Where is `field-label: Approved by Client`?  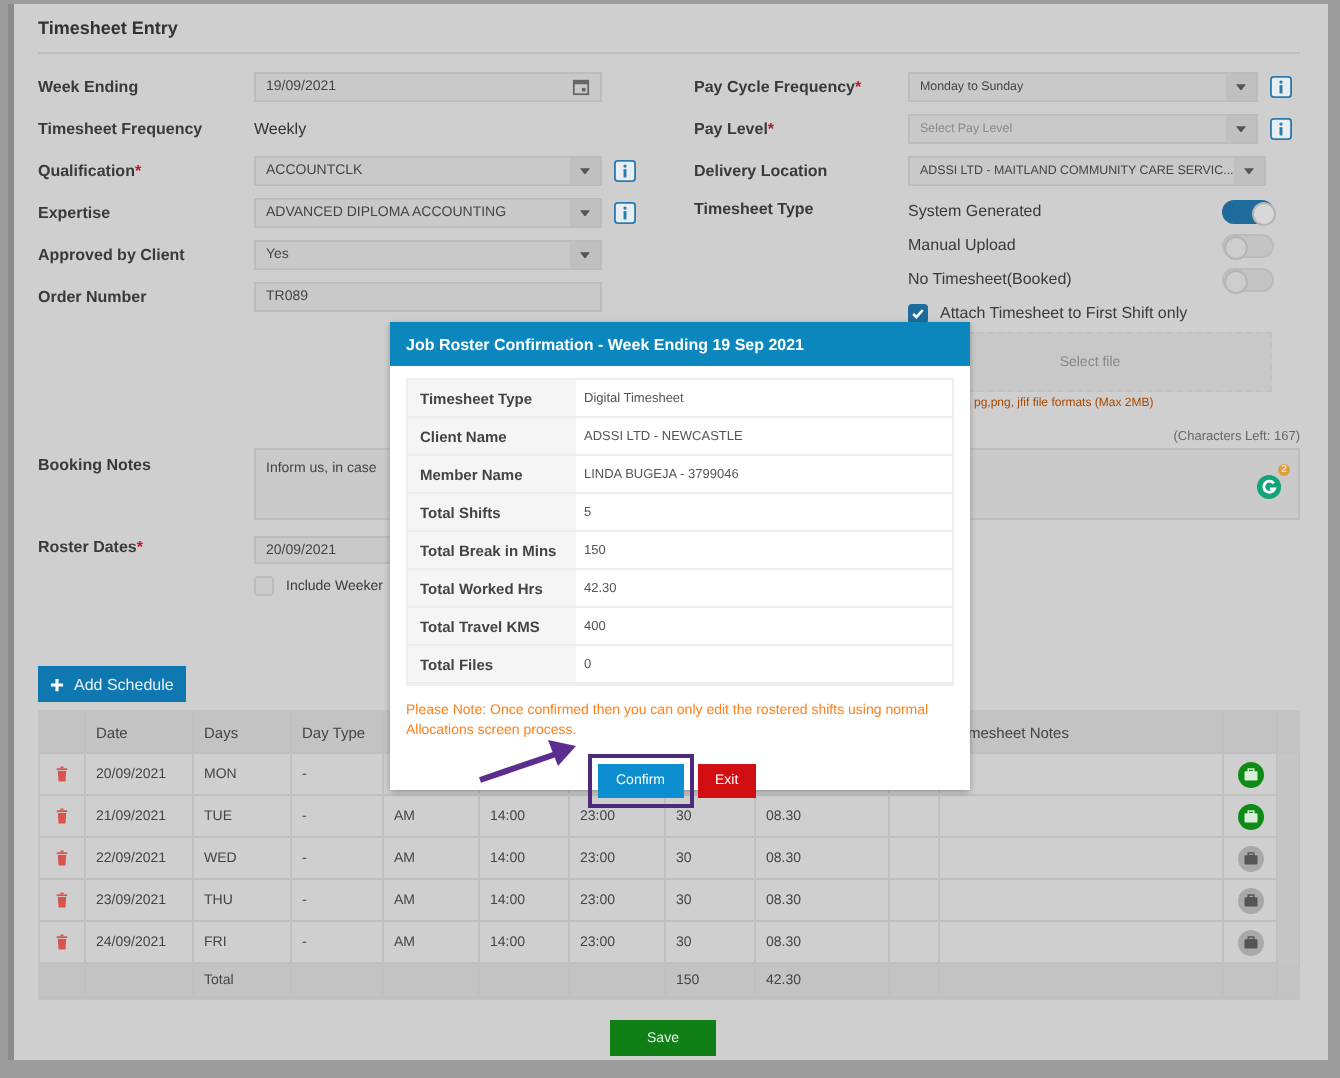
field-label: Approved by Client is located at coordinates (112, 255).